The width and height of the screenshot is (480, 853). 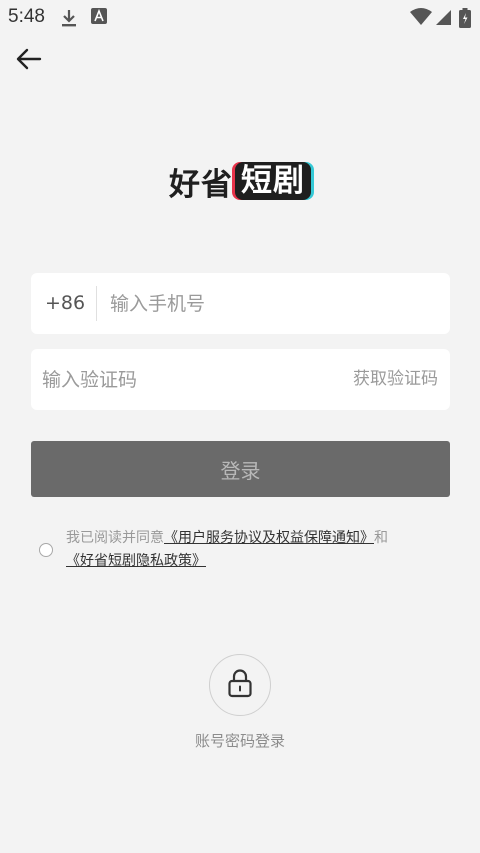 What do you see at coordinates (256, 550) in the screenshot?
I see `agreement-text: 我已阅读并同意《用户服务协议及权益保障通知》和 《好省短剧隐私政策》` at bounding box center [256, 550].